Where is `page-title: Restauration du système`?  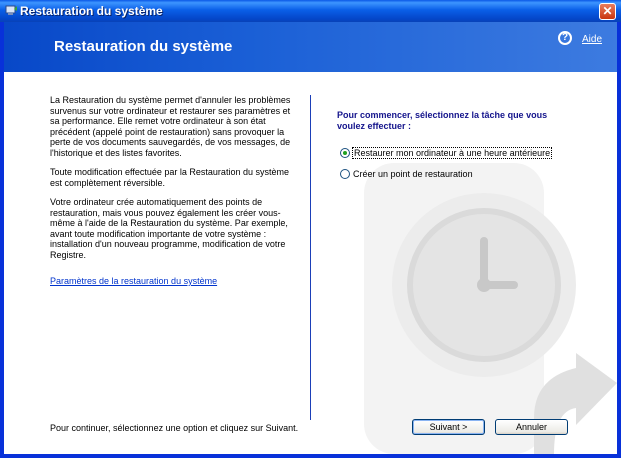
page-title: Restauration du système is located at coordinates (143, 46).